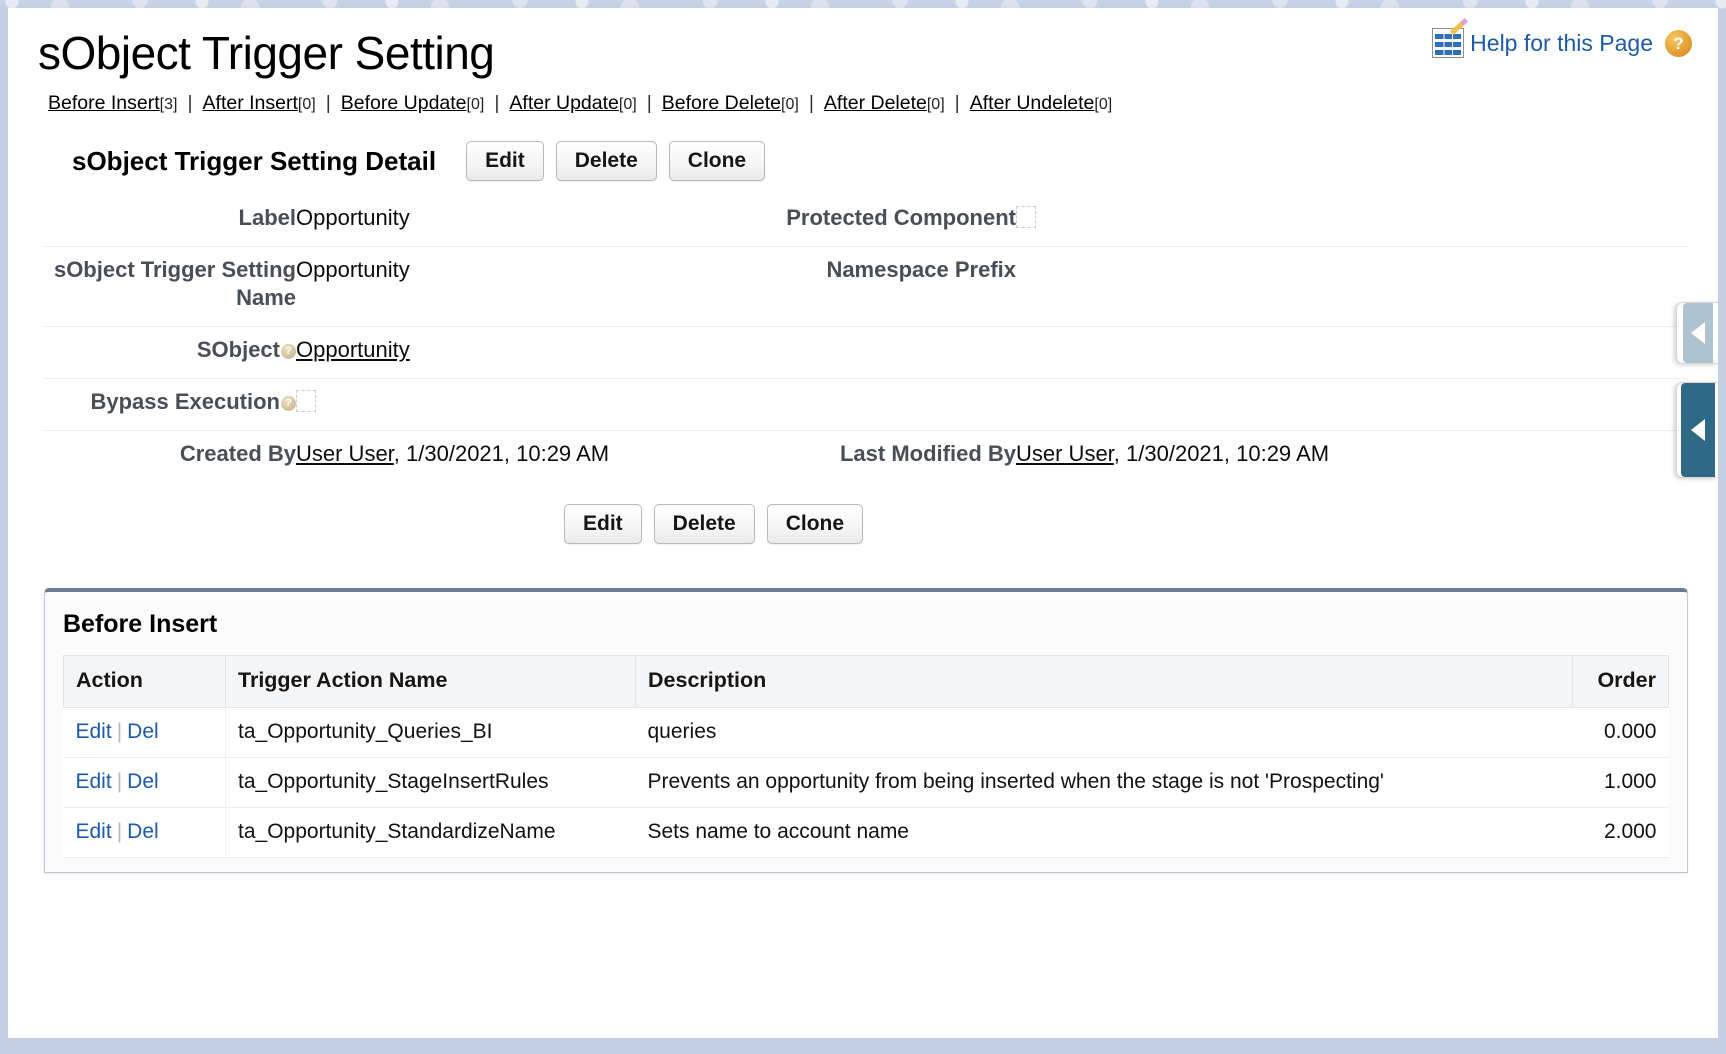 This screenshot has height=1054, width=1726. Describe the element at coordinates (627, 104) in the screenshot. I see `quick-link-after-update-count: [0]` at that location.